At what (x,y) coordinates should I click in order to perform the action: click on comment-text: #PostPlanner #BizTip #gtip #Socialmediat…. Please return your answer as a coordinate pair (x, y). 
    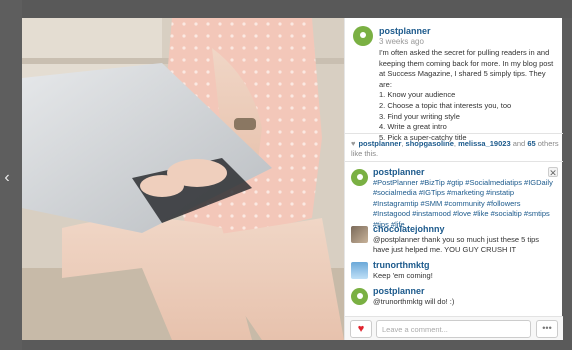
    Looking at the image, I should click on (463, 203).